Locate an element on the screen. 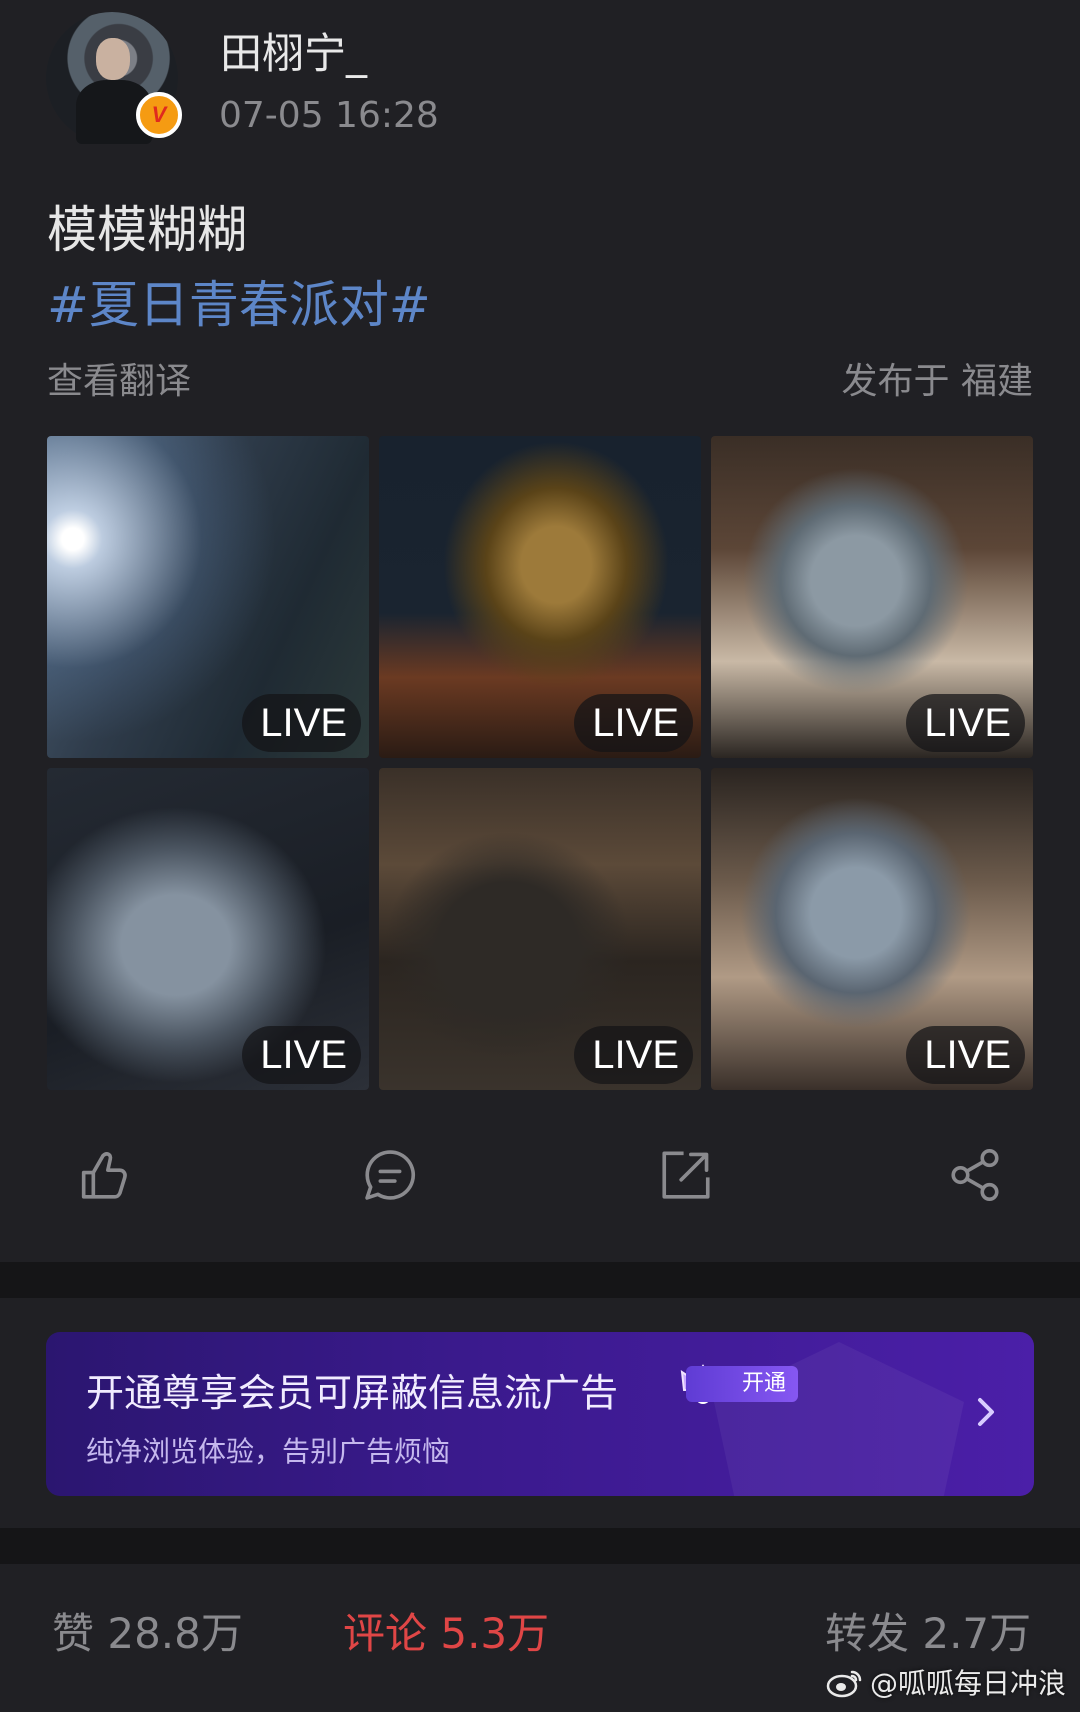 The image size is (1080, 1712). watermark: @呱呱每日冲浪 is located at coordinates (946, 1682).